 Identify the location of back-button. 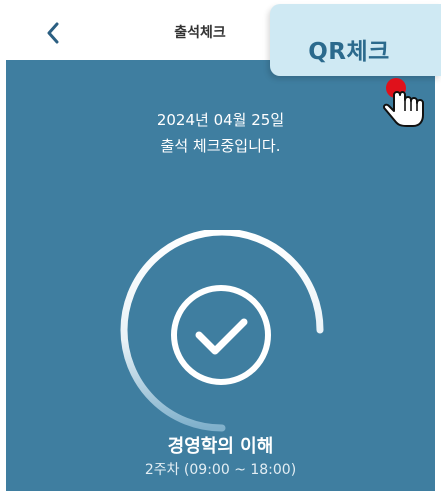
(53, 33).